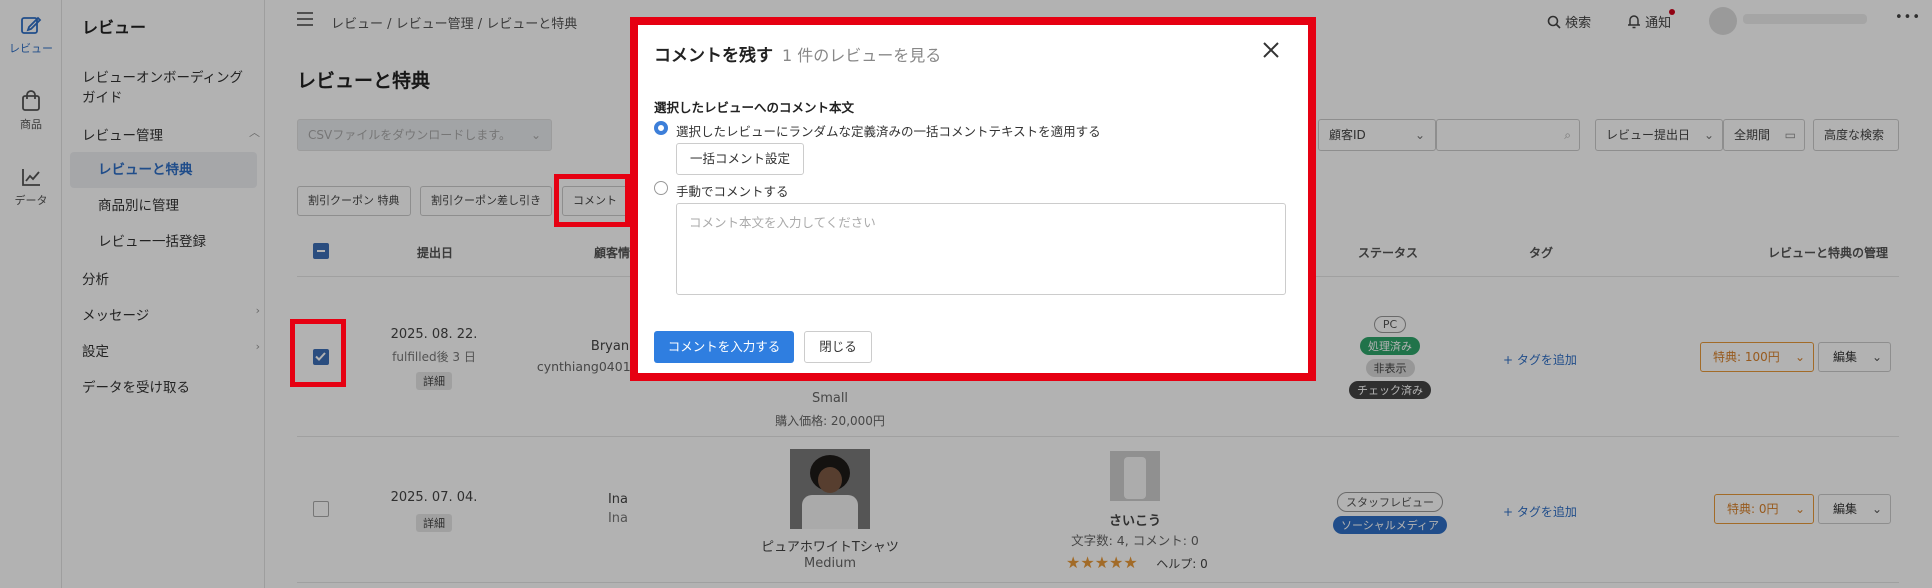 The height and width of the screenshot is (588, 1932). I want to click on comment-textarea: コメント本文を入力してください, so click(981, 249).